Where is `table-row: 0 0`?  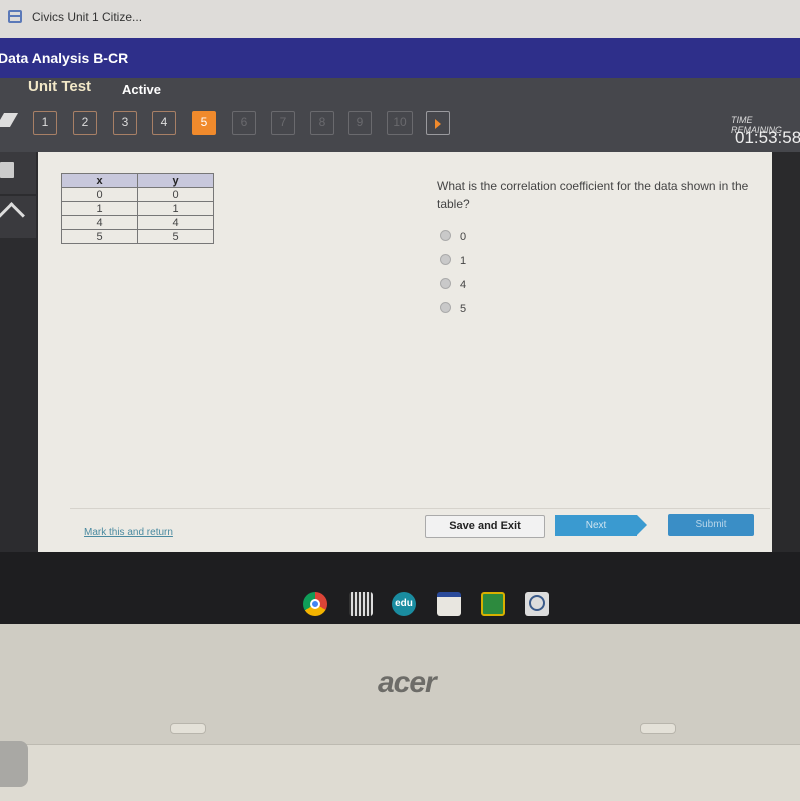
table-row: 0 0 is located at coordinates (137, 194).